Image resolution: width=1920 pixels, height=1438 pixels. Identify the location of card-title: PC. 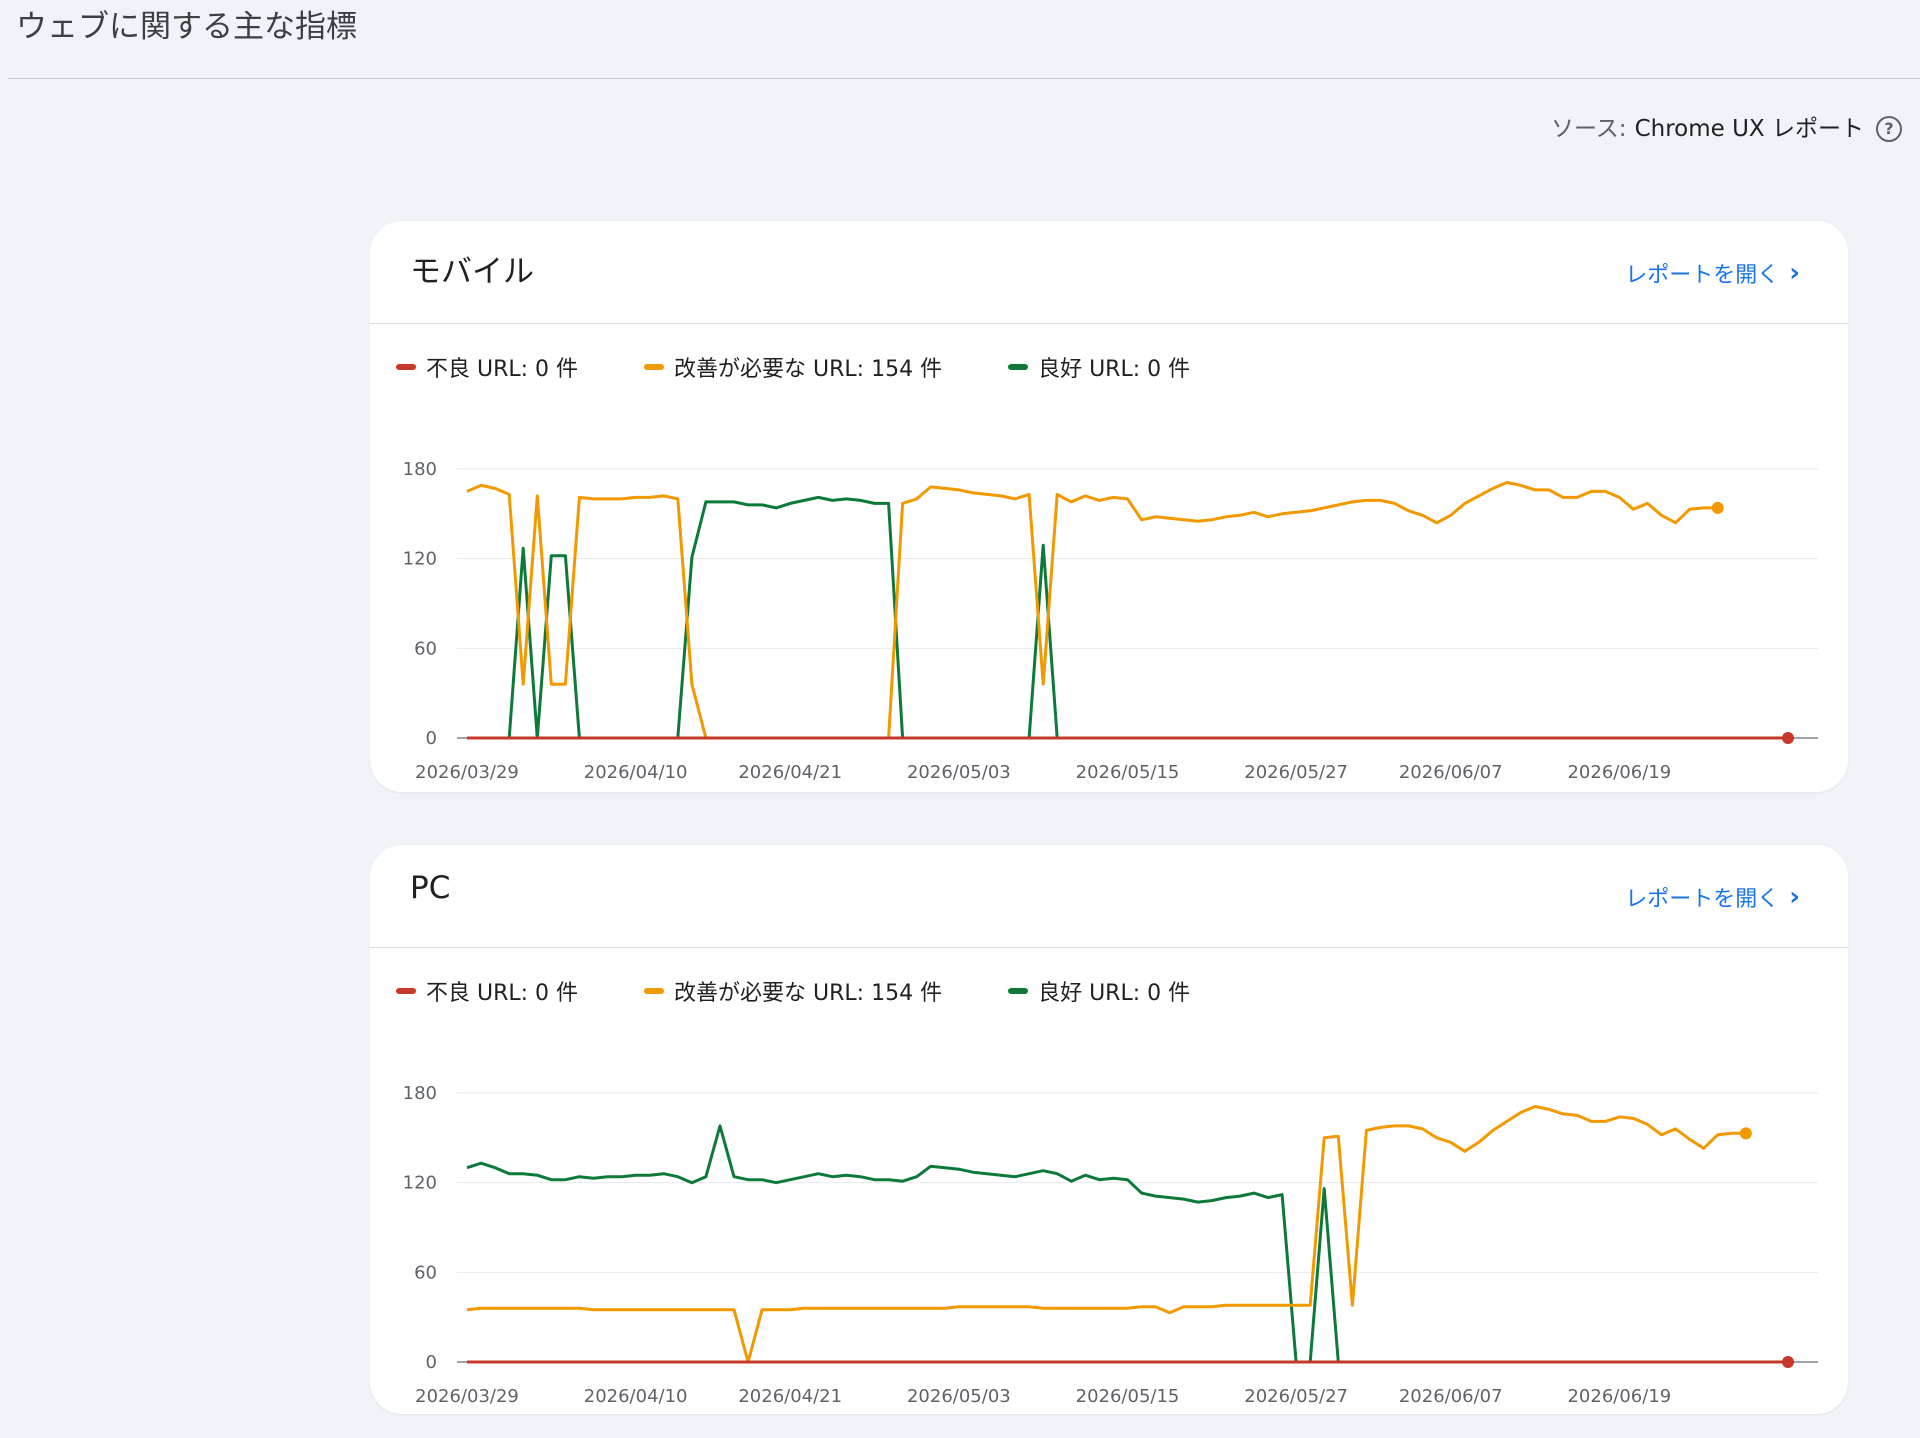
(430, 888).